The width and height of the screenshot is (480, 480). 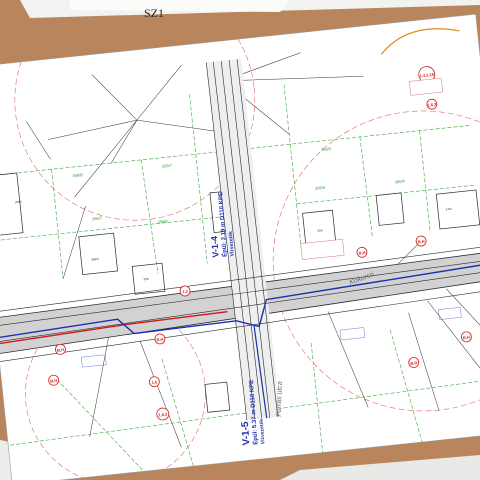 I want to click on parcel-label: 14/A, so click(x=449, y=209).